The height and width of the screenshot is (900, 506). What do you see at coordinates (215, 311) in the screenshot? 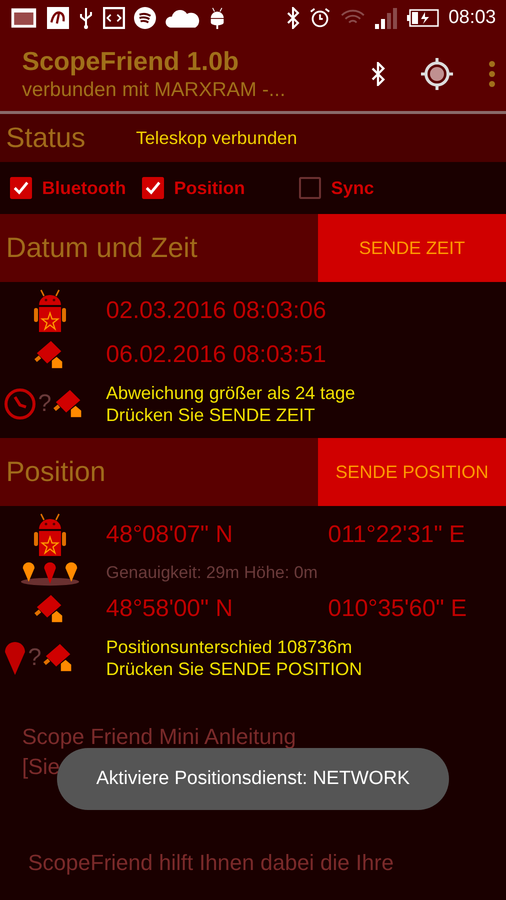
I see `phone-time: 02.03.2016 08:03:06` at bounding box center [215, 311].